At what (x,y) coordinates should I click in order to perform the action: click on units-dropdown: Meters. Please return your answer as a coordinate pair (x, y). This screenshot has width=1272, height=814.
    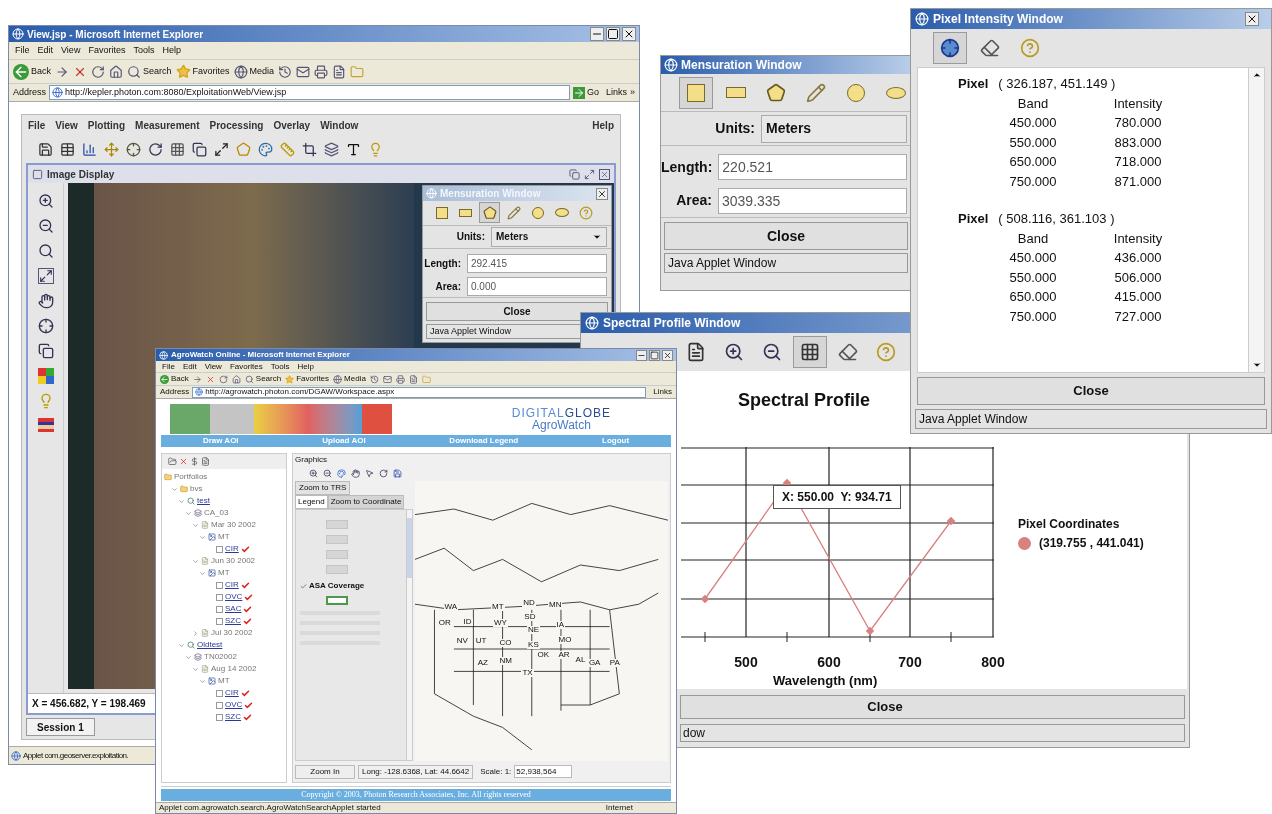
    Looking at the image, I should click on (834, 128).